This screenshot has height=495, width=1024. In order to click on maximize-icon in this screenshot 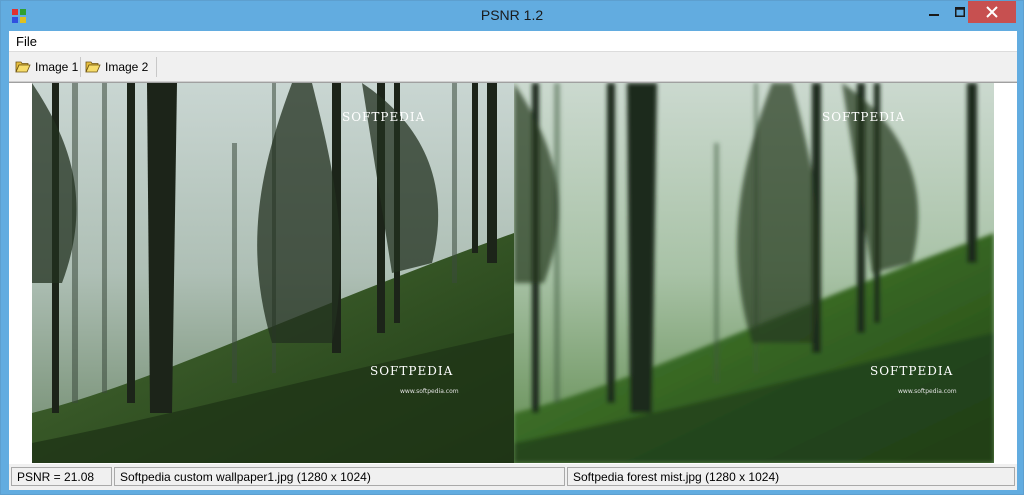, I will do `click(960, 12)`.